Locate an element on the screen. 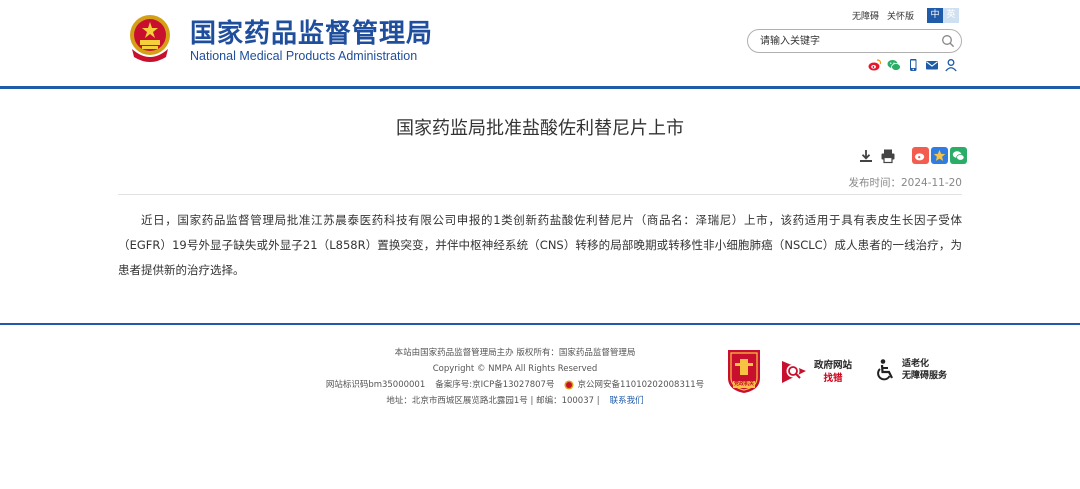 The width and height of the screenshot is (1080, 489). footer-host-line: 本站由国家药品监督管理局主办 版权所有：国家药品监督管理局 is located at coordinates (515, 353).